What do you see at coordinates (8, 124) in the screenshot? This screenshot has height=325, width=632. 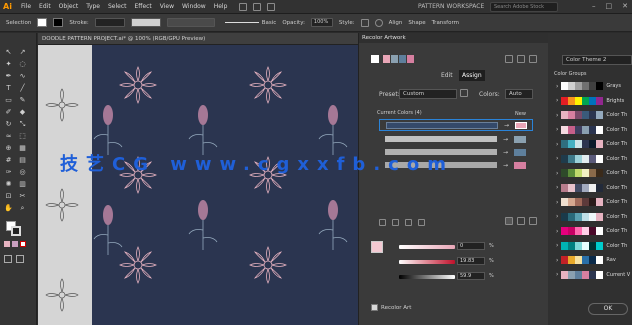 I see `rotate-icon: ↻` at bounding box center [8, 124].